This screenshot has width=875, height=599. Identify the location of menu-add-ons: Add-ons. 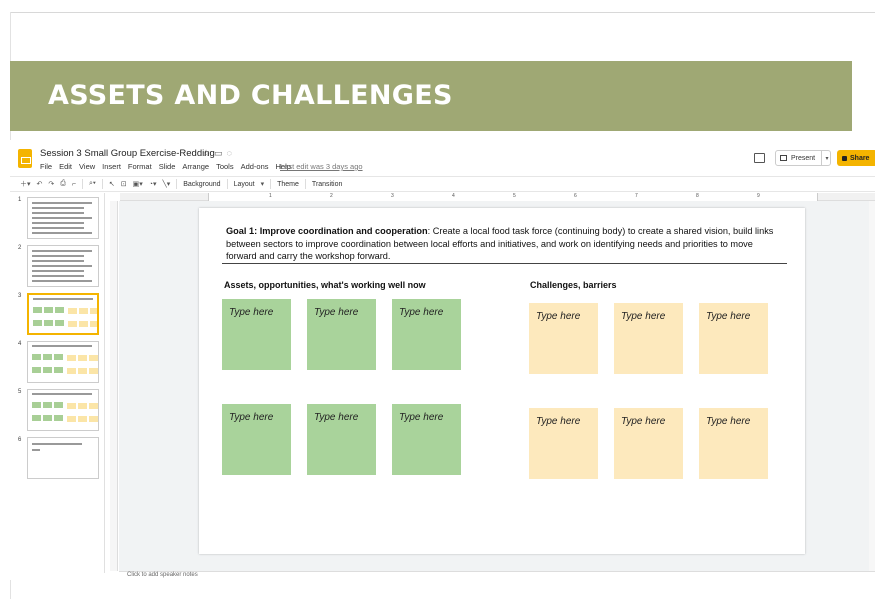
(255, 167).